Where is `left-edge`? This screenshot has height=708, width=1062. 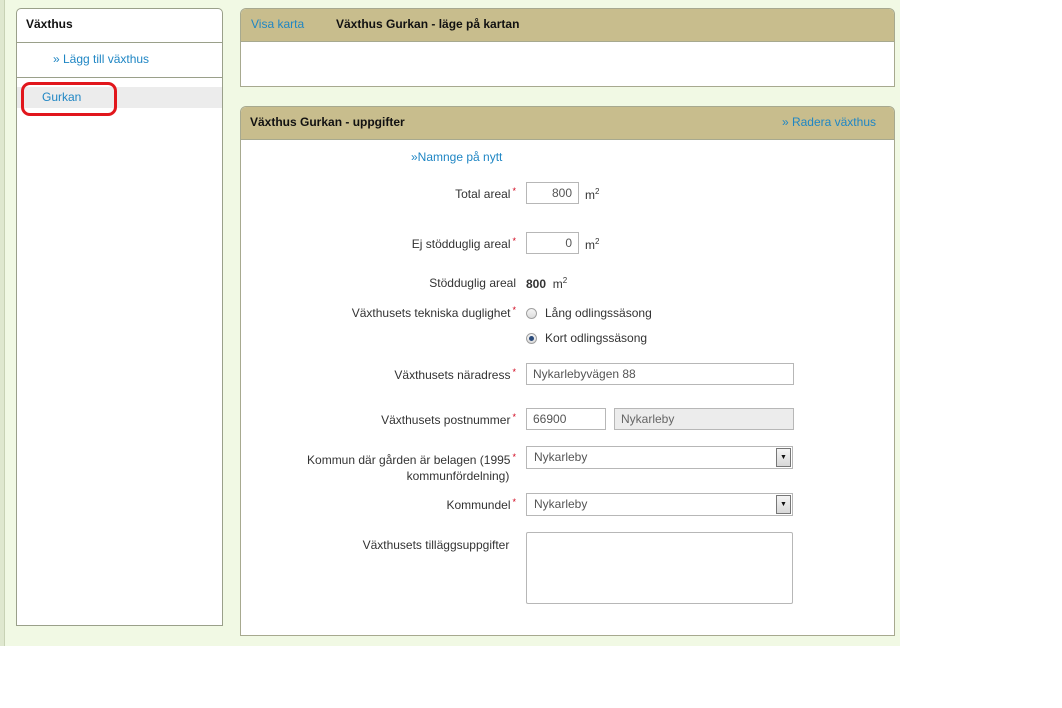
left-edge is located at coordinates (2, 323).